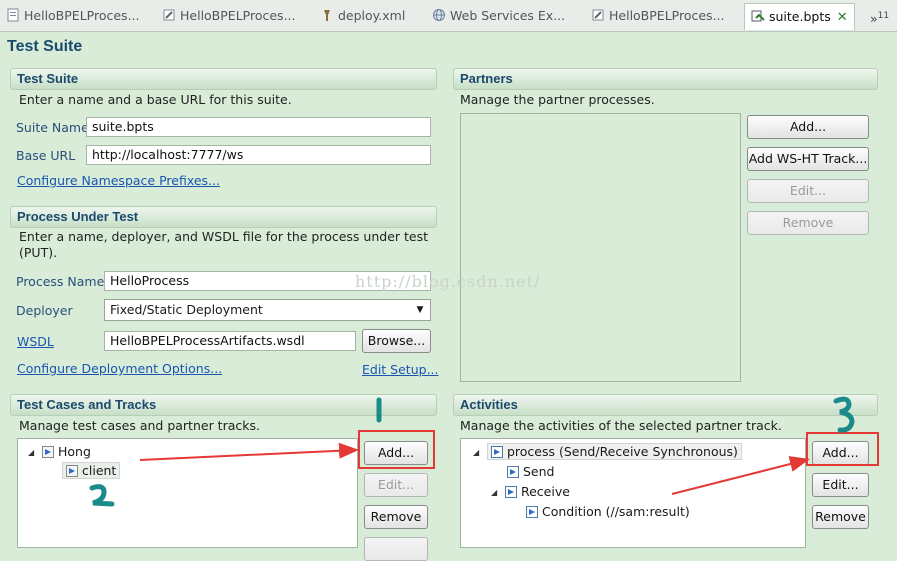 This screenshot has width=897, height=561. Describe the element at coordinates (740, 475) in the screenshot. I see `arrow-to-receive` at that location.